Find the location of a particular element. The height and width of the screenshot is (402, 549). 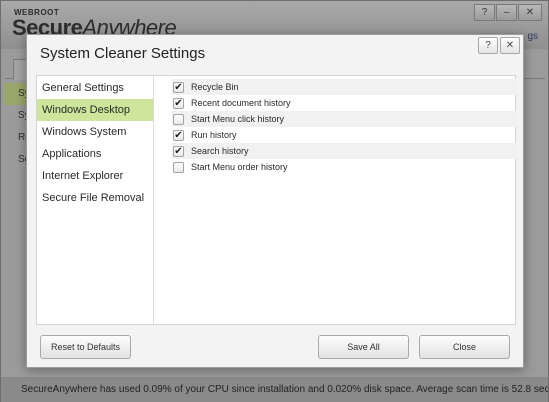

option-search-history: ✔ Search history is located at coordinates (345, 151).